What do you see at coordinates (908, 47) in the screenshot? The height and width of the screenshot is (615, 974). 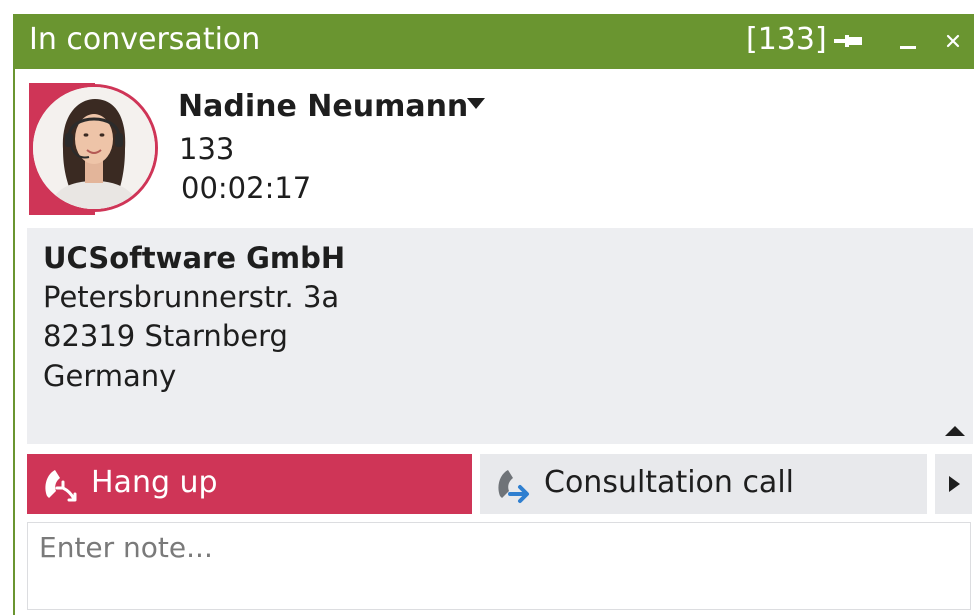 I see `minimize-icon` at bounding box center [908, 47].